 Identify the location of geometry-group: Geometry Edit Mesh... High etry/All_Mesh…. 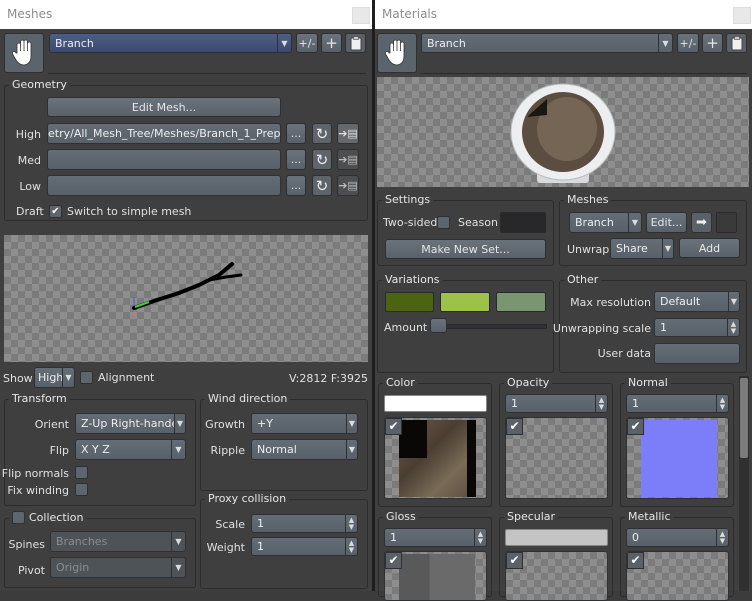
(186, 149).